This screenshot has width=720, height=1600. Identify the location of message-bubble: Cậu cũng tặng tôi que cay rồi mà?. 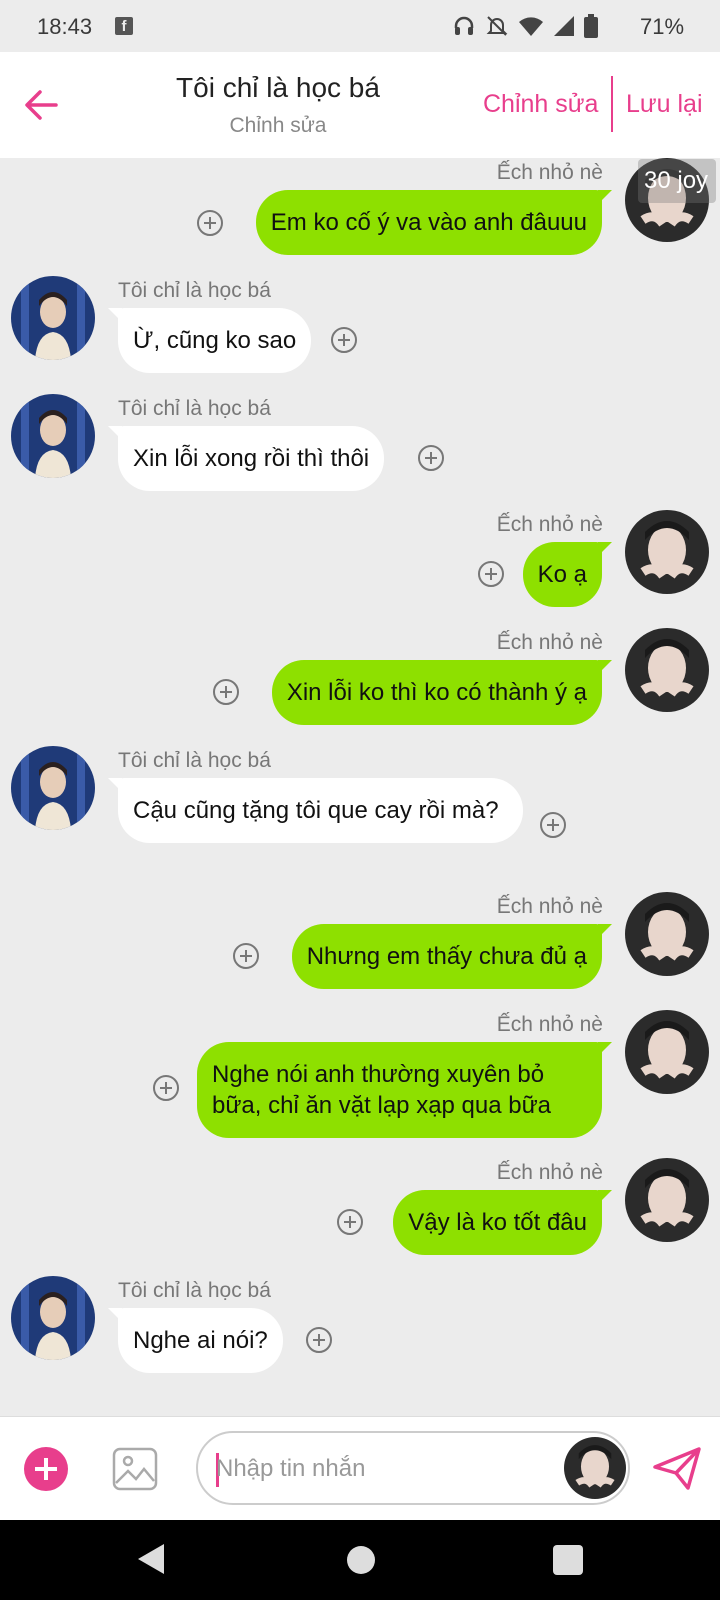
(315, 810).